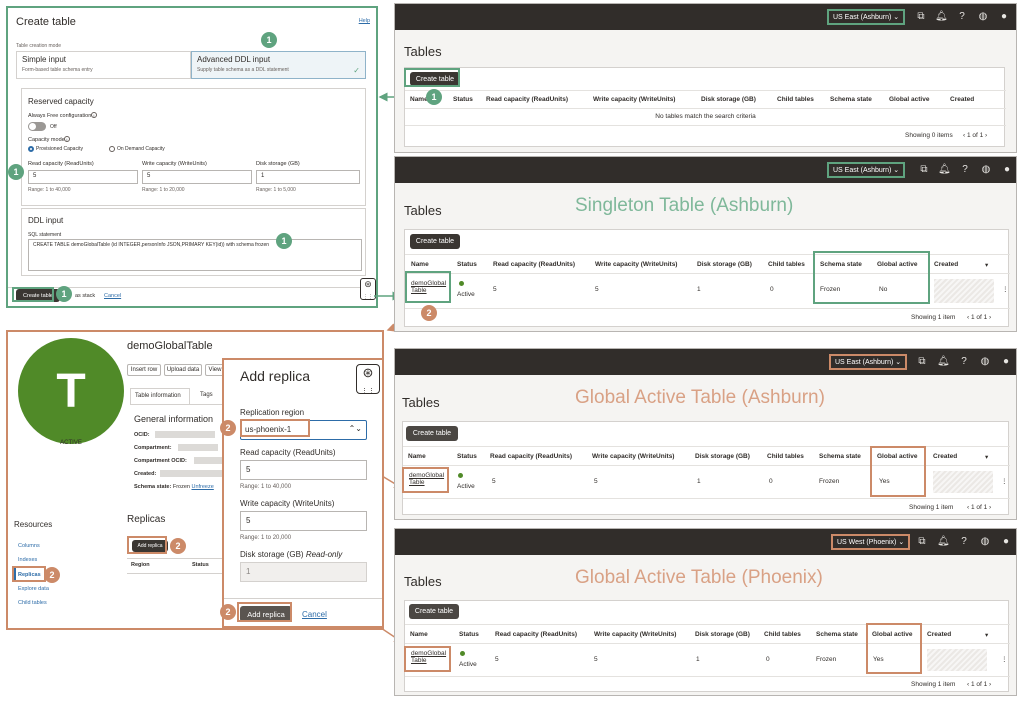 This screenshot has width=1024, height=704. I want to click on cancel-link: Cancel, so click(314, 614).